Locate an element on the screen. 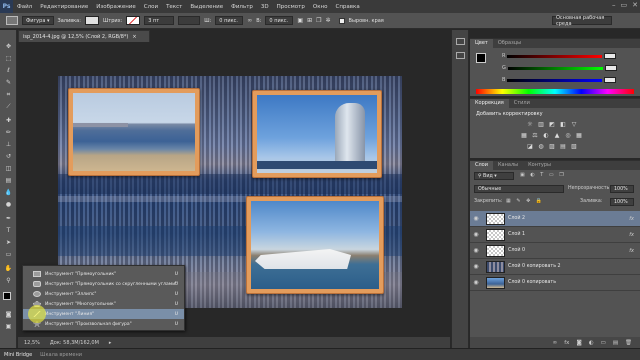  gradient-map-icon: ▤ is located at coordinates (563, 146).